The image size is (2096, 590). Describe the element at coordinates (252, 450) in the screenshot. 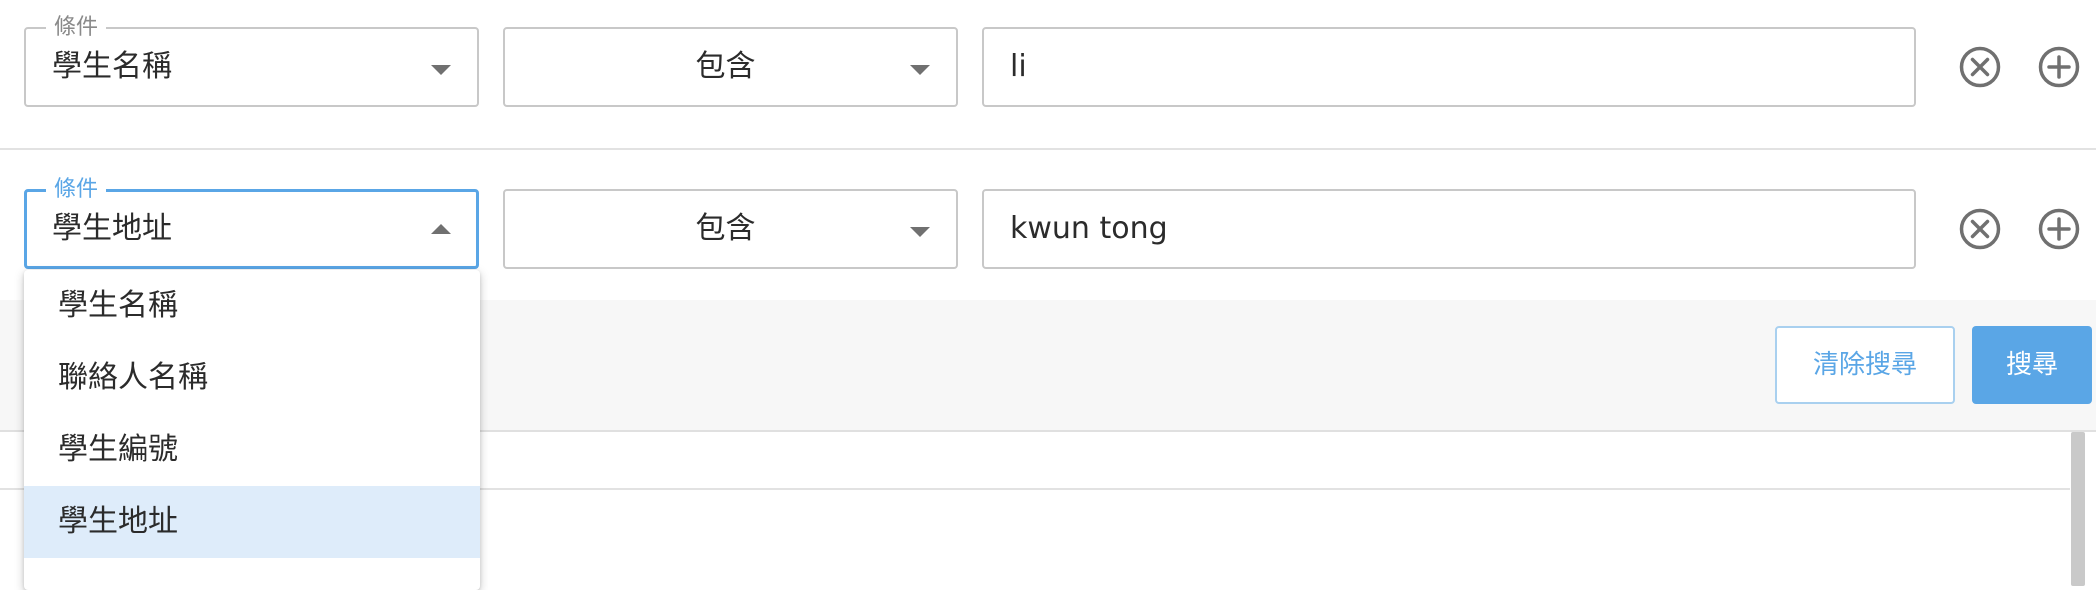

I see `dropdown-option-student-number: 學生編號` at that location.